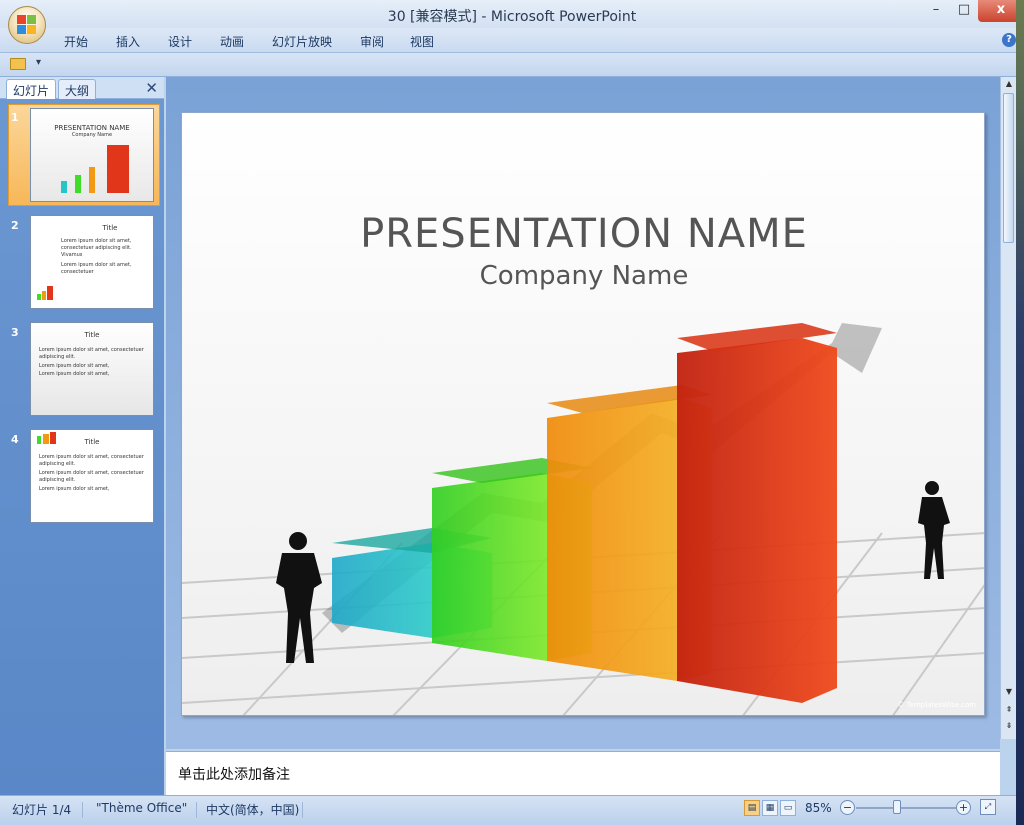  I want to click on title-bar: 30 [兼容模式] - Microsoft PowerPoint – □ x, so click(512, 14).